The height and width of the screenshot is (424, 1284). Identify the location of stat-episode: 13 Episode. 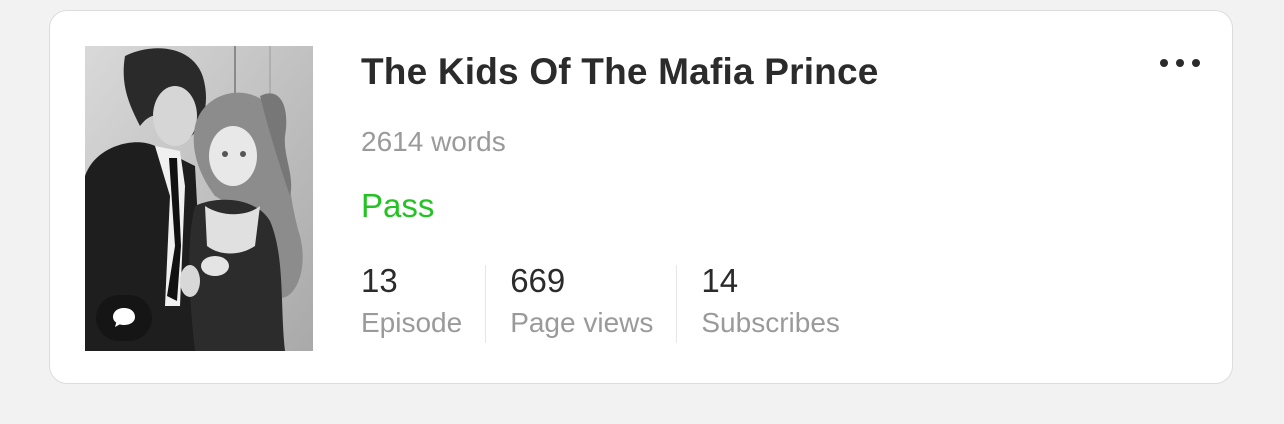
(424, 304).